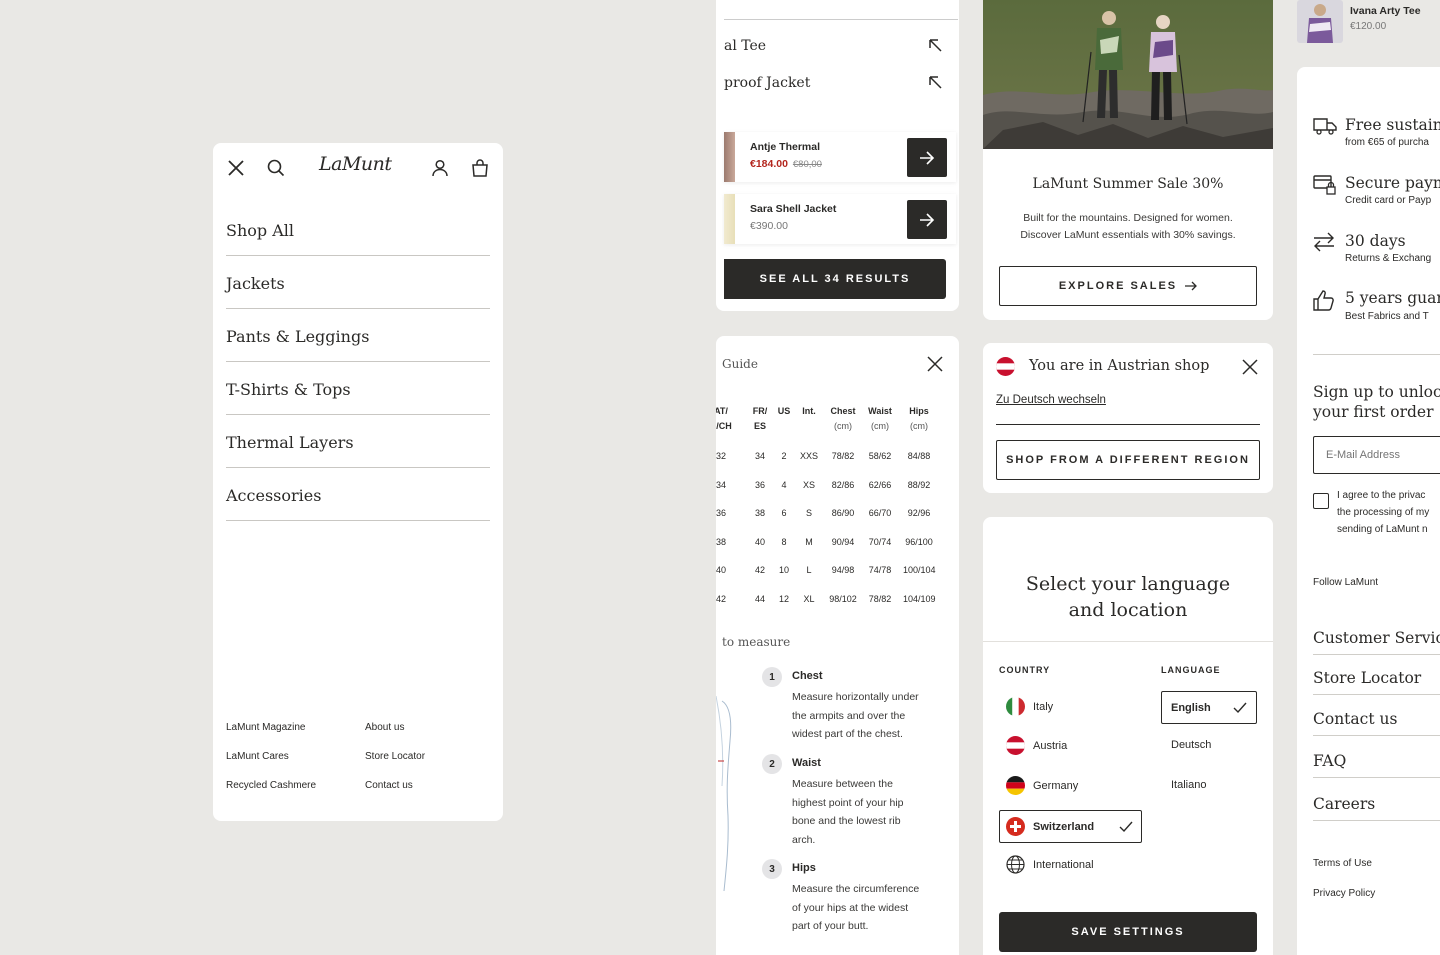  Describe the element at coordinates (807, 164) in the screenshot. I see `old-price: €80,00` at that location.